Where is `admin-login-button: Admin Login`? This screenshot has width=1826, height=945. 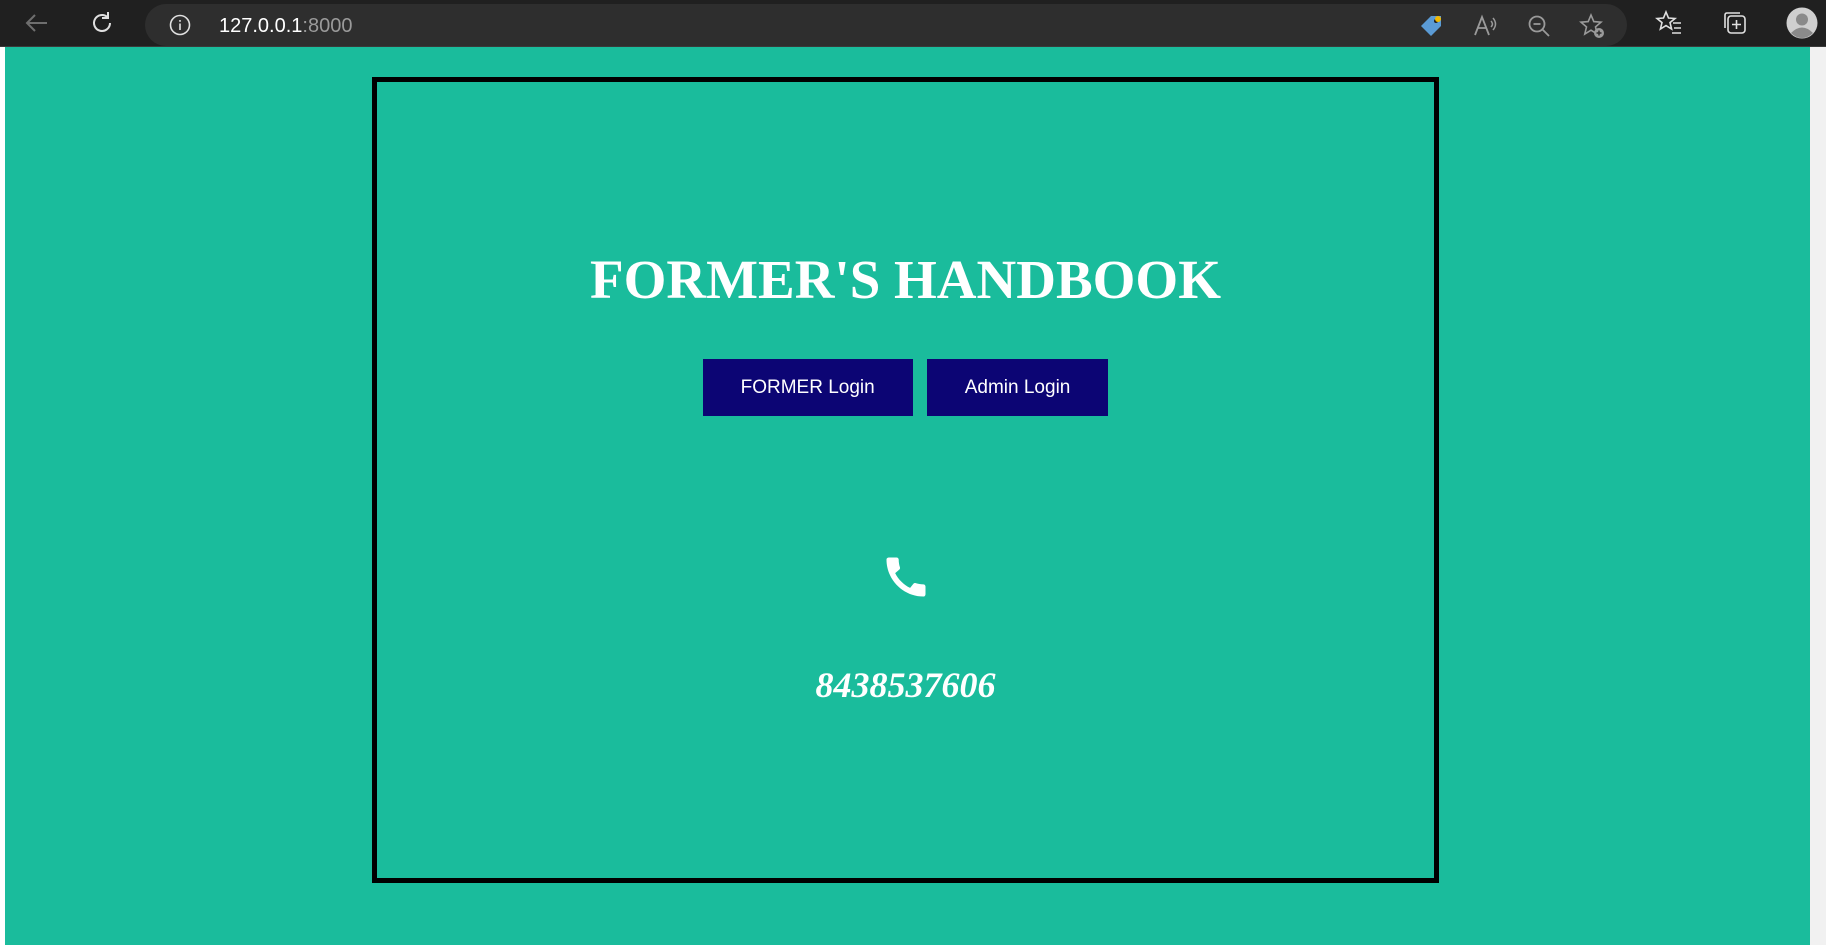
admin-login-button: Admin Login is located at coordinates (1017, 387).